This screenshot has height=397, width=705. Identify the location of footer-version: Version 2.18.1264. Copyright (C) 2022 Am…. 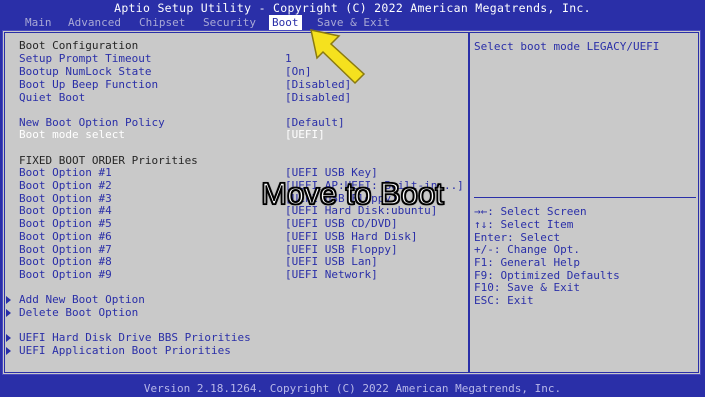
(352, 388).